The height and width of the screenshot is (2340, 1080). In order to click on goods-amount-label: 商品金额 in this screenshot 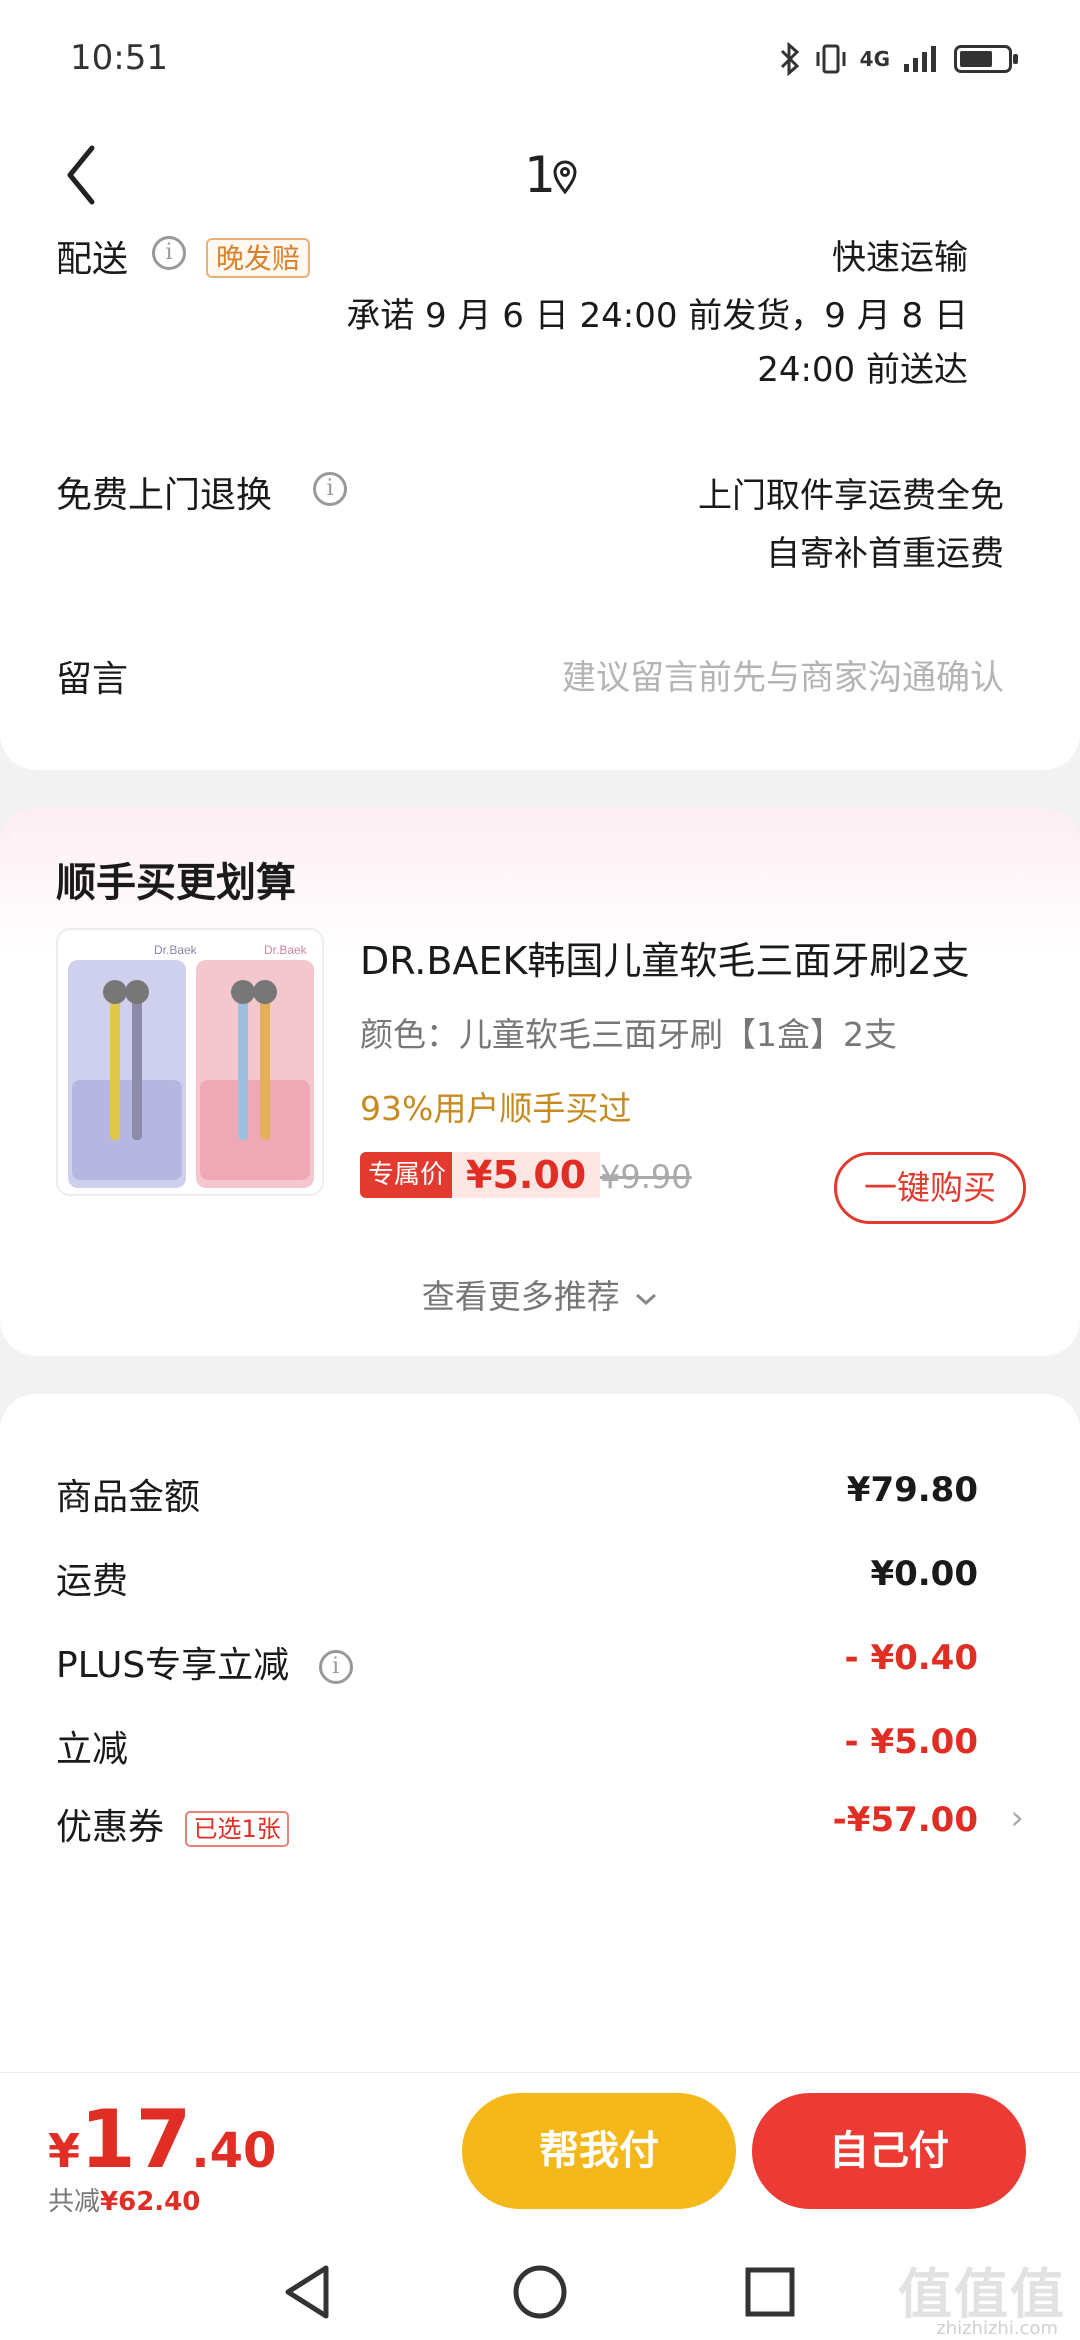, I will do `click(128, 1497)`.